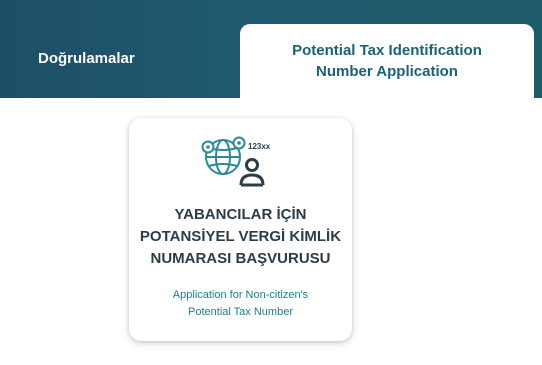  I want to click on icon-badge-text: 123xx, so click(259, 146).